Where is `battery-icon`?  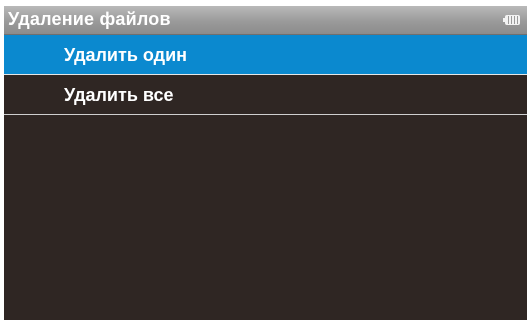
battery-icon is located at coordinates (511, 20).